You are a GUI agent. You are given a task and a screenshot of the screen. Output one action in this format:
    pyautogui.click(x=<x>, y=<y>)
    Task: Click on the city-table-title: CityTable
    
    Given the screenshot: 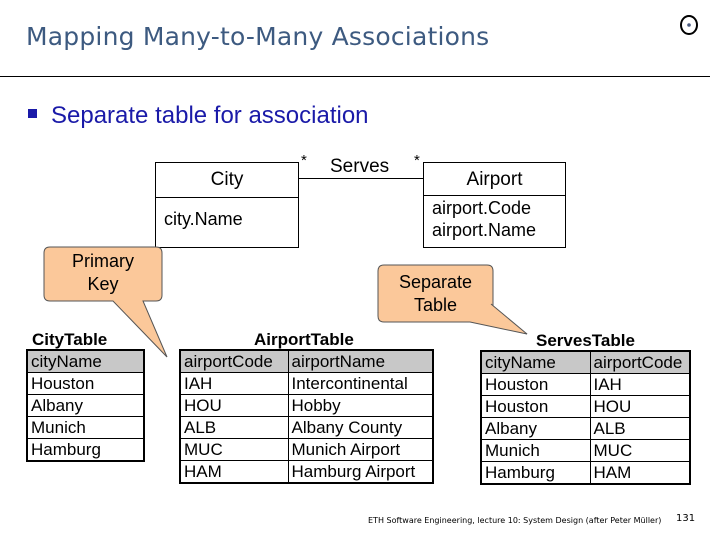 What is the action you would take?
    pyautogui.click(x=70, y=339)
    